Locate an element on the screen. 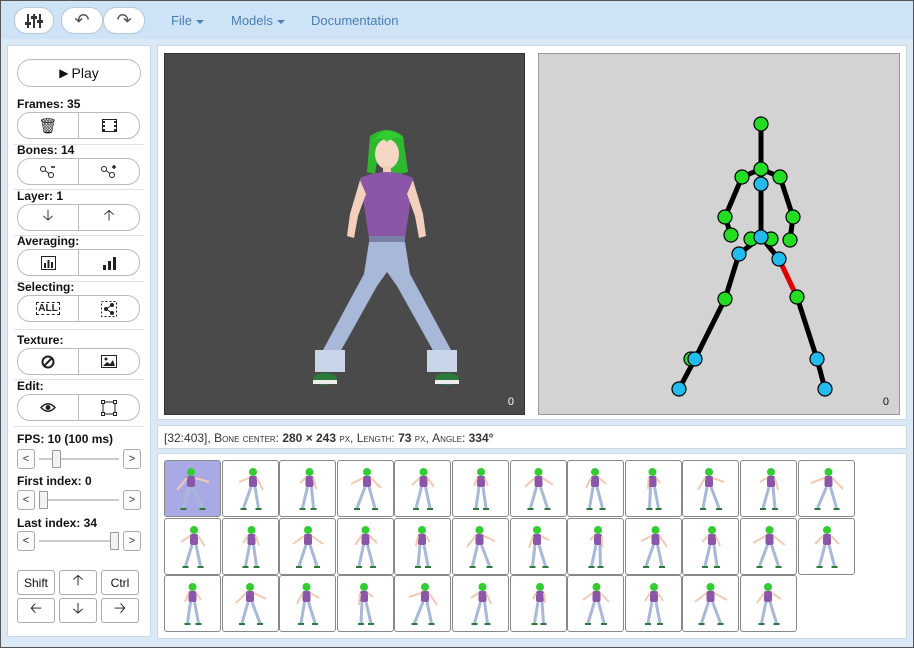  select-connected-button is located at coordinates (108, 308).